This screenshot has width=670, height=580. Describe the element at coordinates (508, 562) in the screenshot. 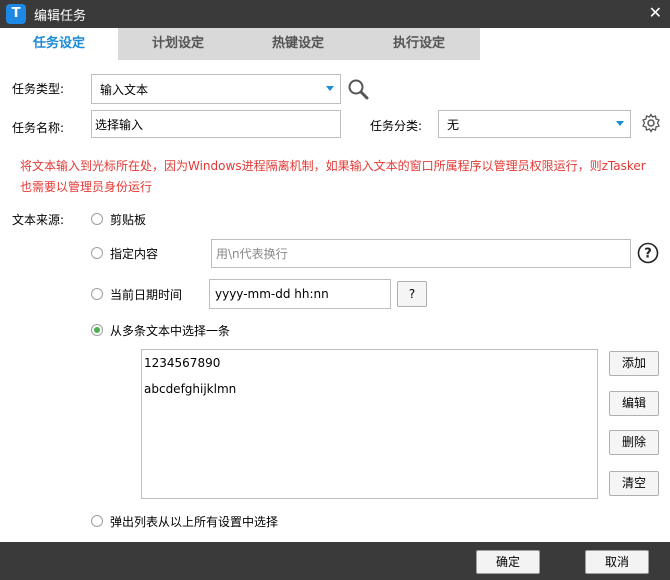

I see `ok-button: 确定` at that location.